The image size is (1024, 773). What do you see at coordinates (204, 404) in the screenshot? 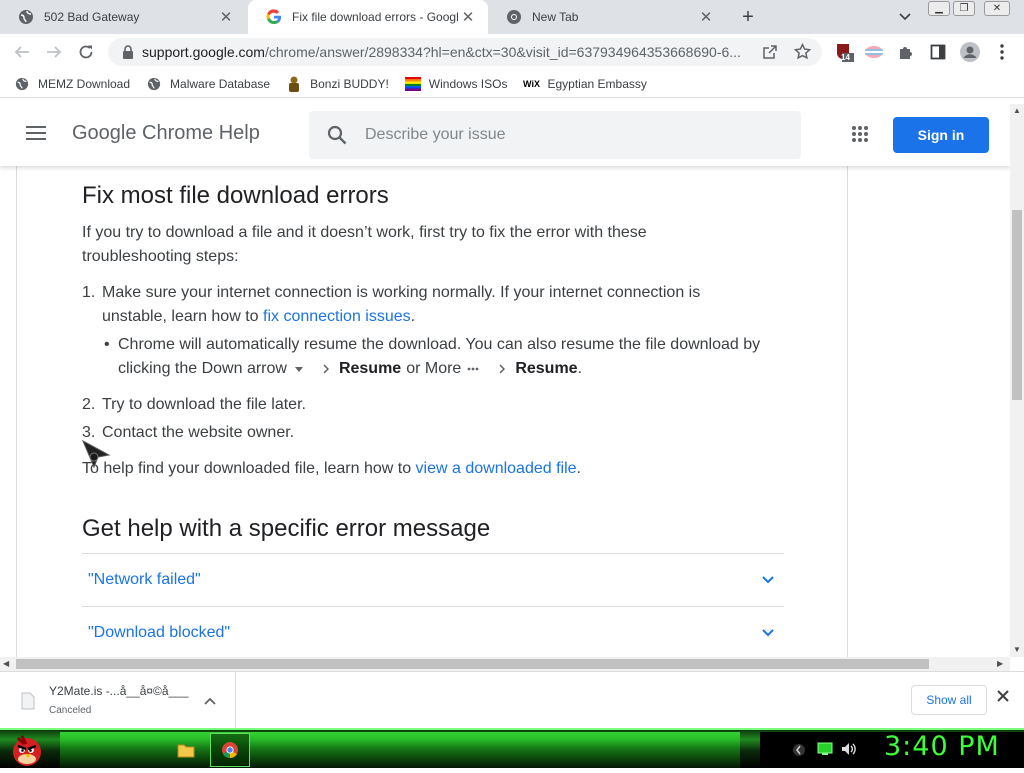
I see `step-2-text: Try to download the file later.` at bounding box center [204, 404].